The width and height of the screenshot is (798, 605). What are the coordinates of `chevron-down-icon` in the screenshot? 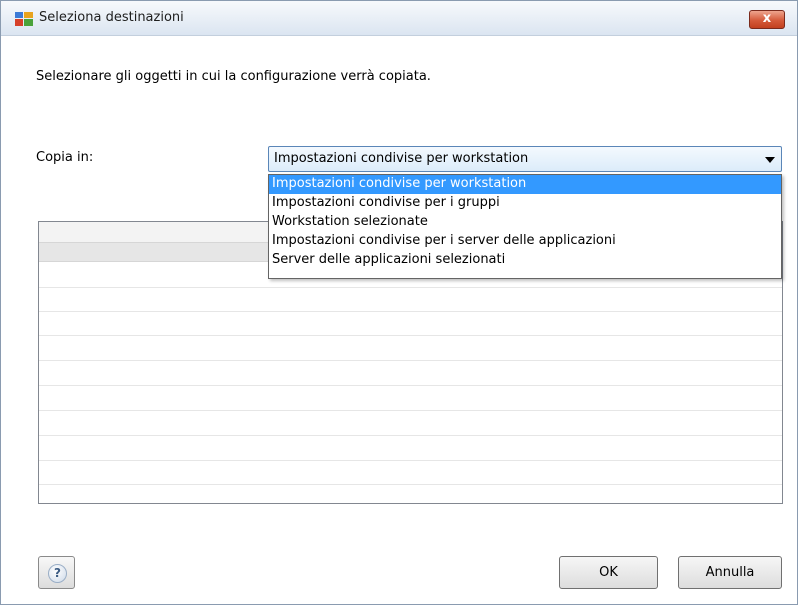 It's located at (770, 160).